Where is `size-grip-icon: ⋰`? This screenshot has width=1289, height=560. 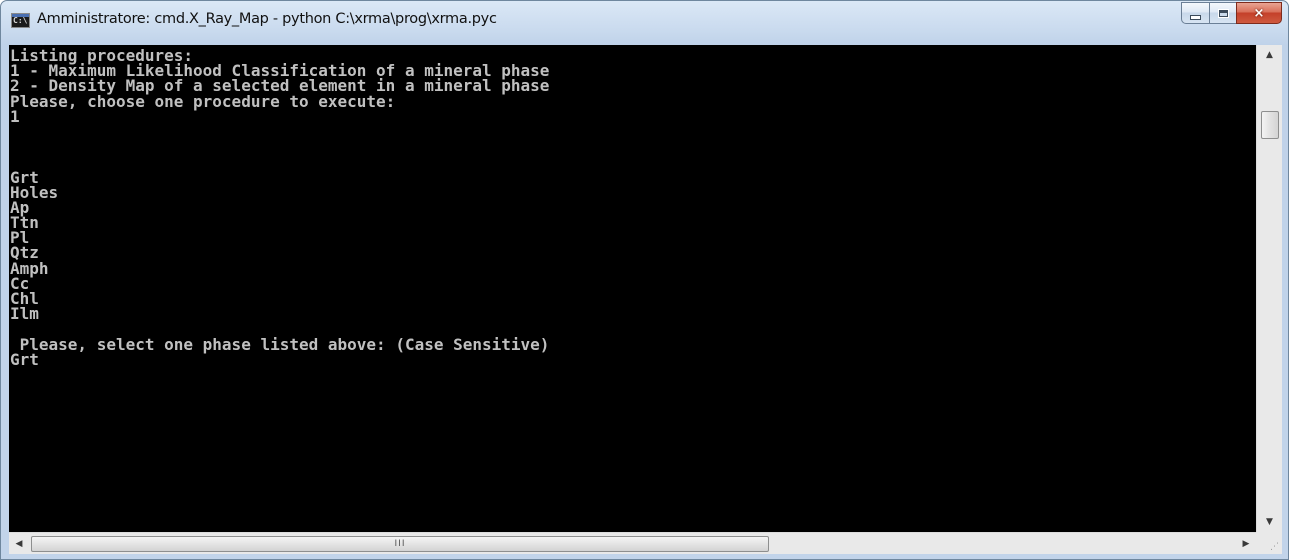 size-grip-icon: ⋰ is located at coordinates (1269, 543).